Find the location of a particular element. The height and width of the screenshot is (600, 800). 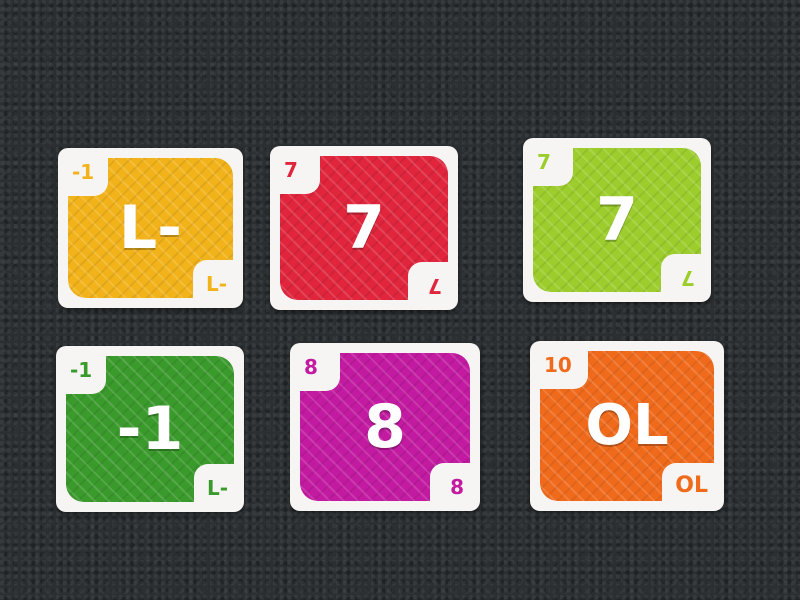

card-top-index: 8 is located at coordinates (311, 367).